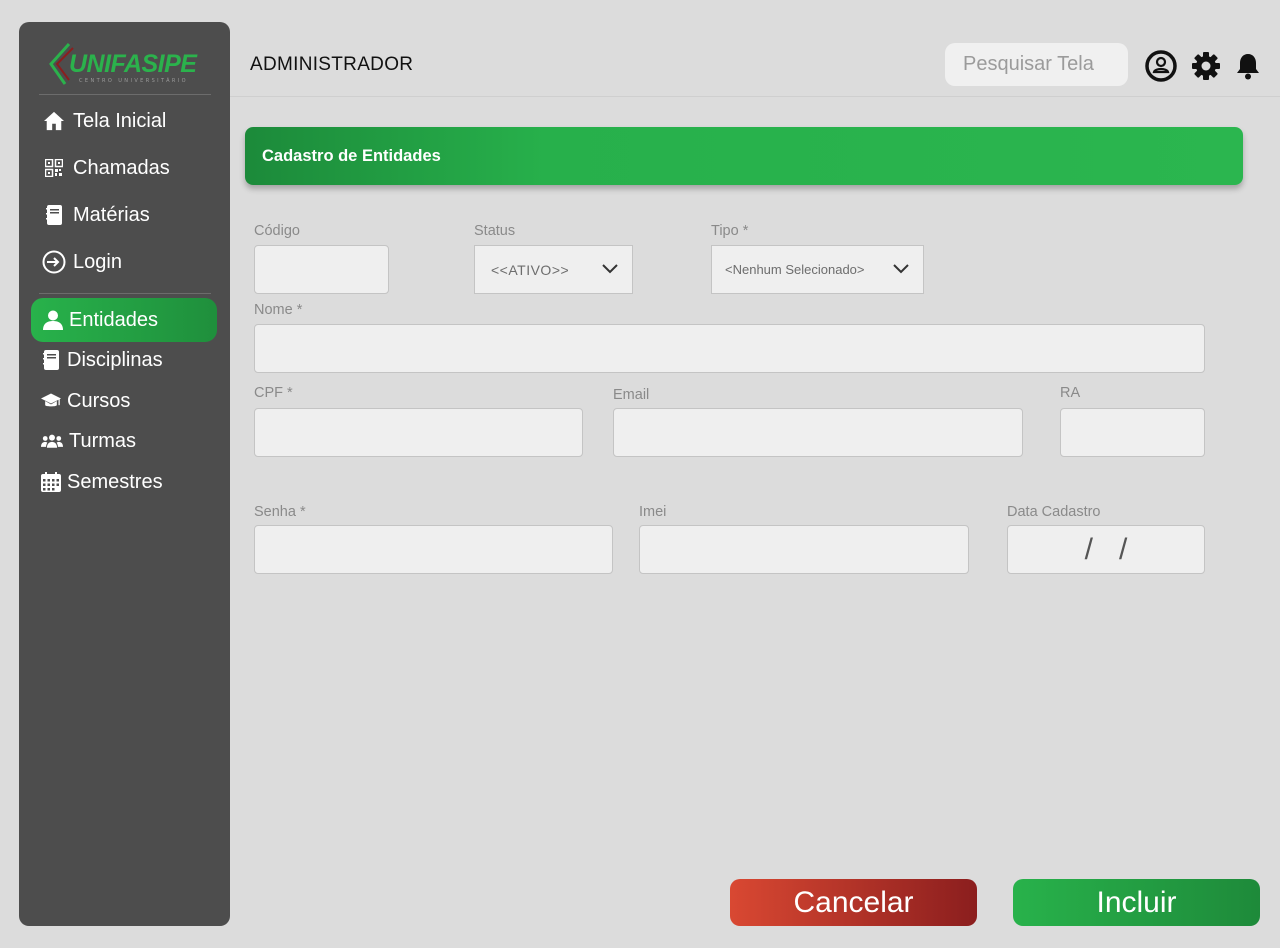  Describe the element at coordinates (631, 395) in the screenshot. I see `email-label: Email` at that location.